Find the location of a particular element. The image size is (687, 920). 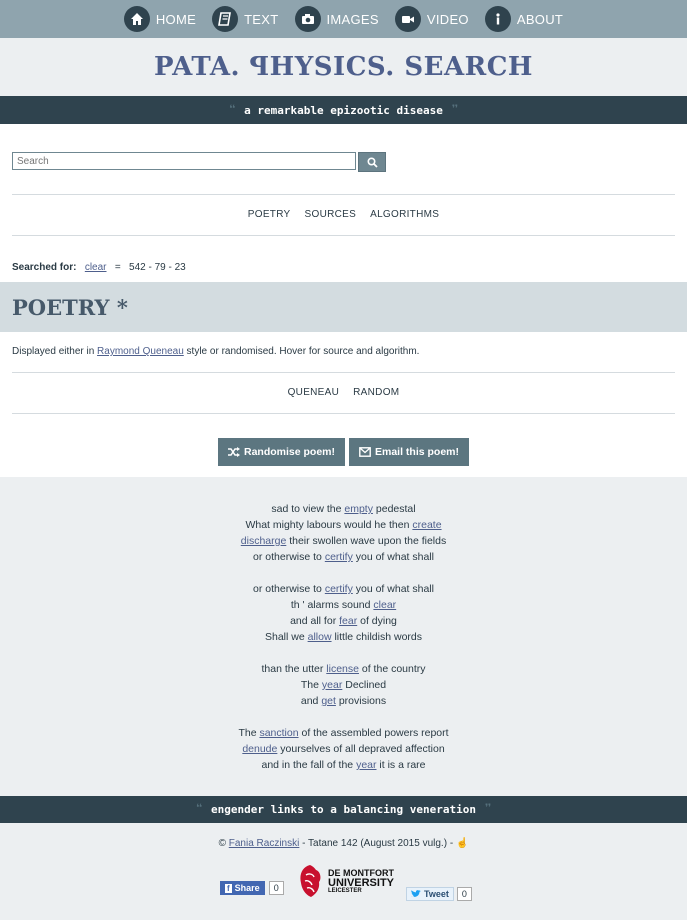

poem-line-text: The is located at coordinates (311, 685).